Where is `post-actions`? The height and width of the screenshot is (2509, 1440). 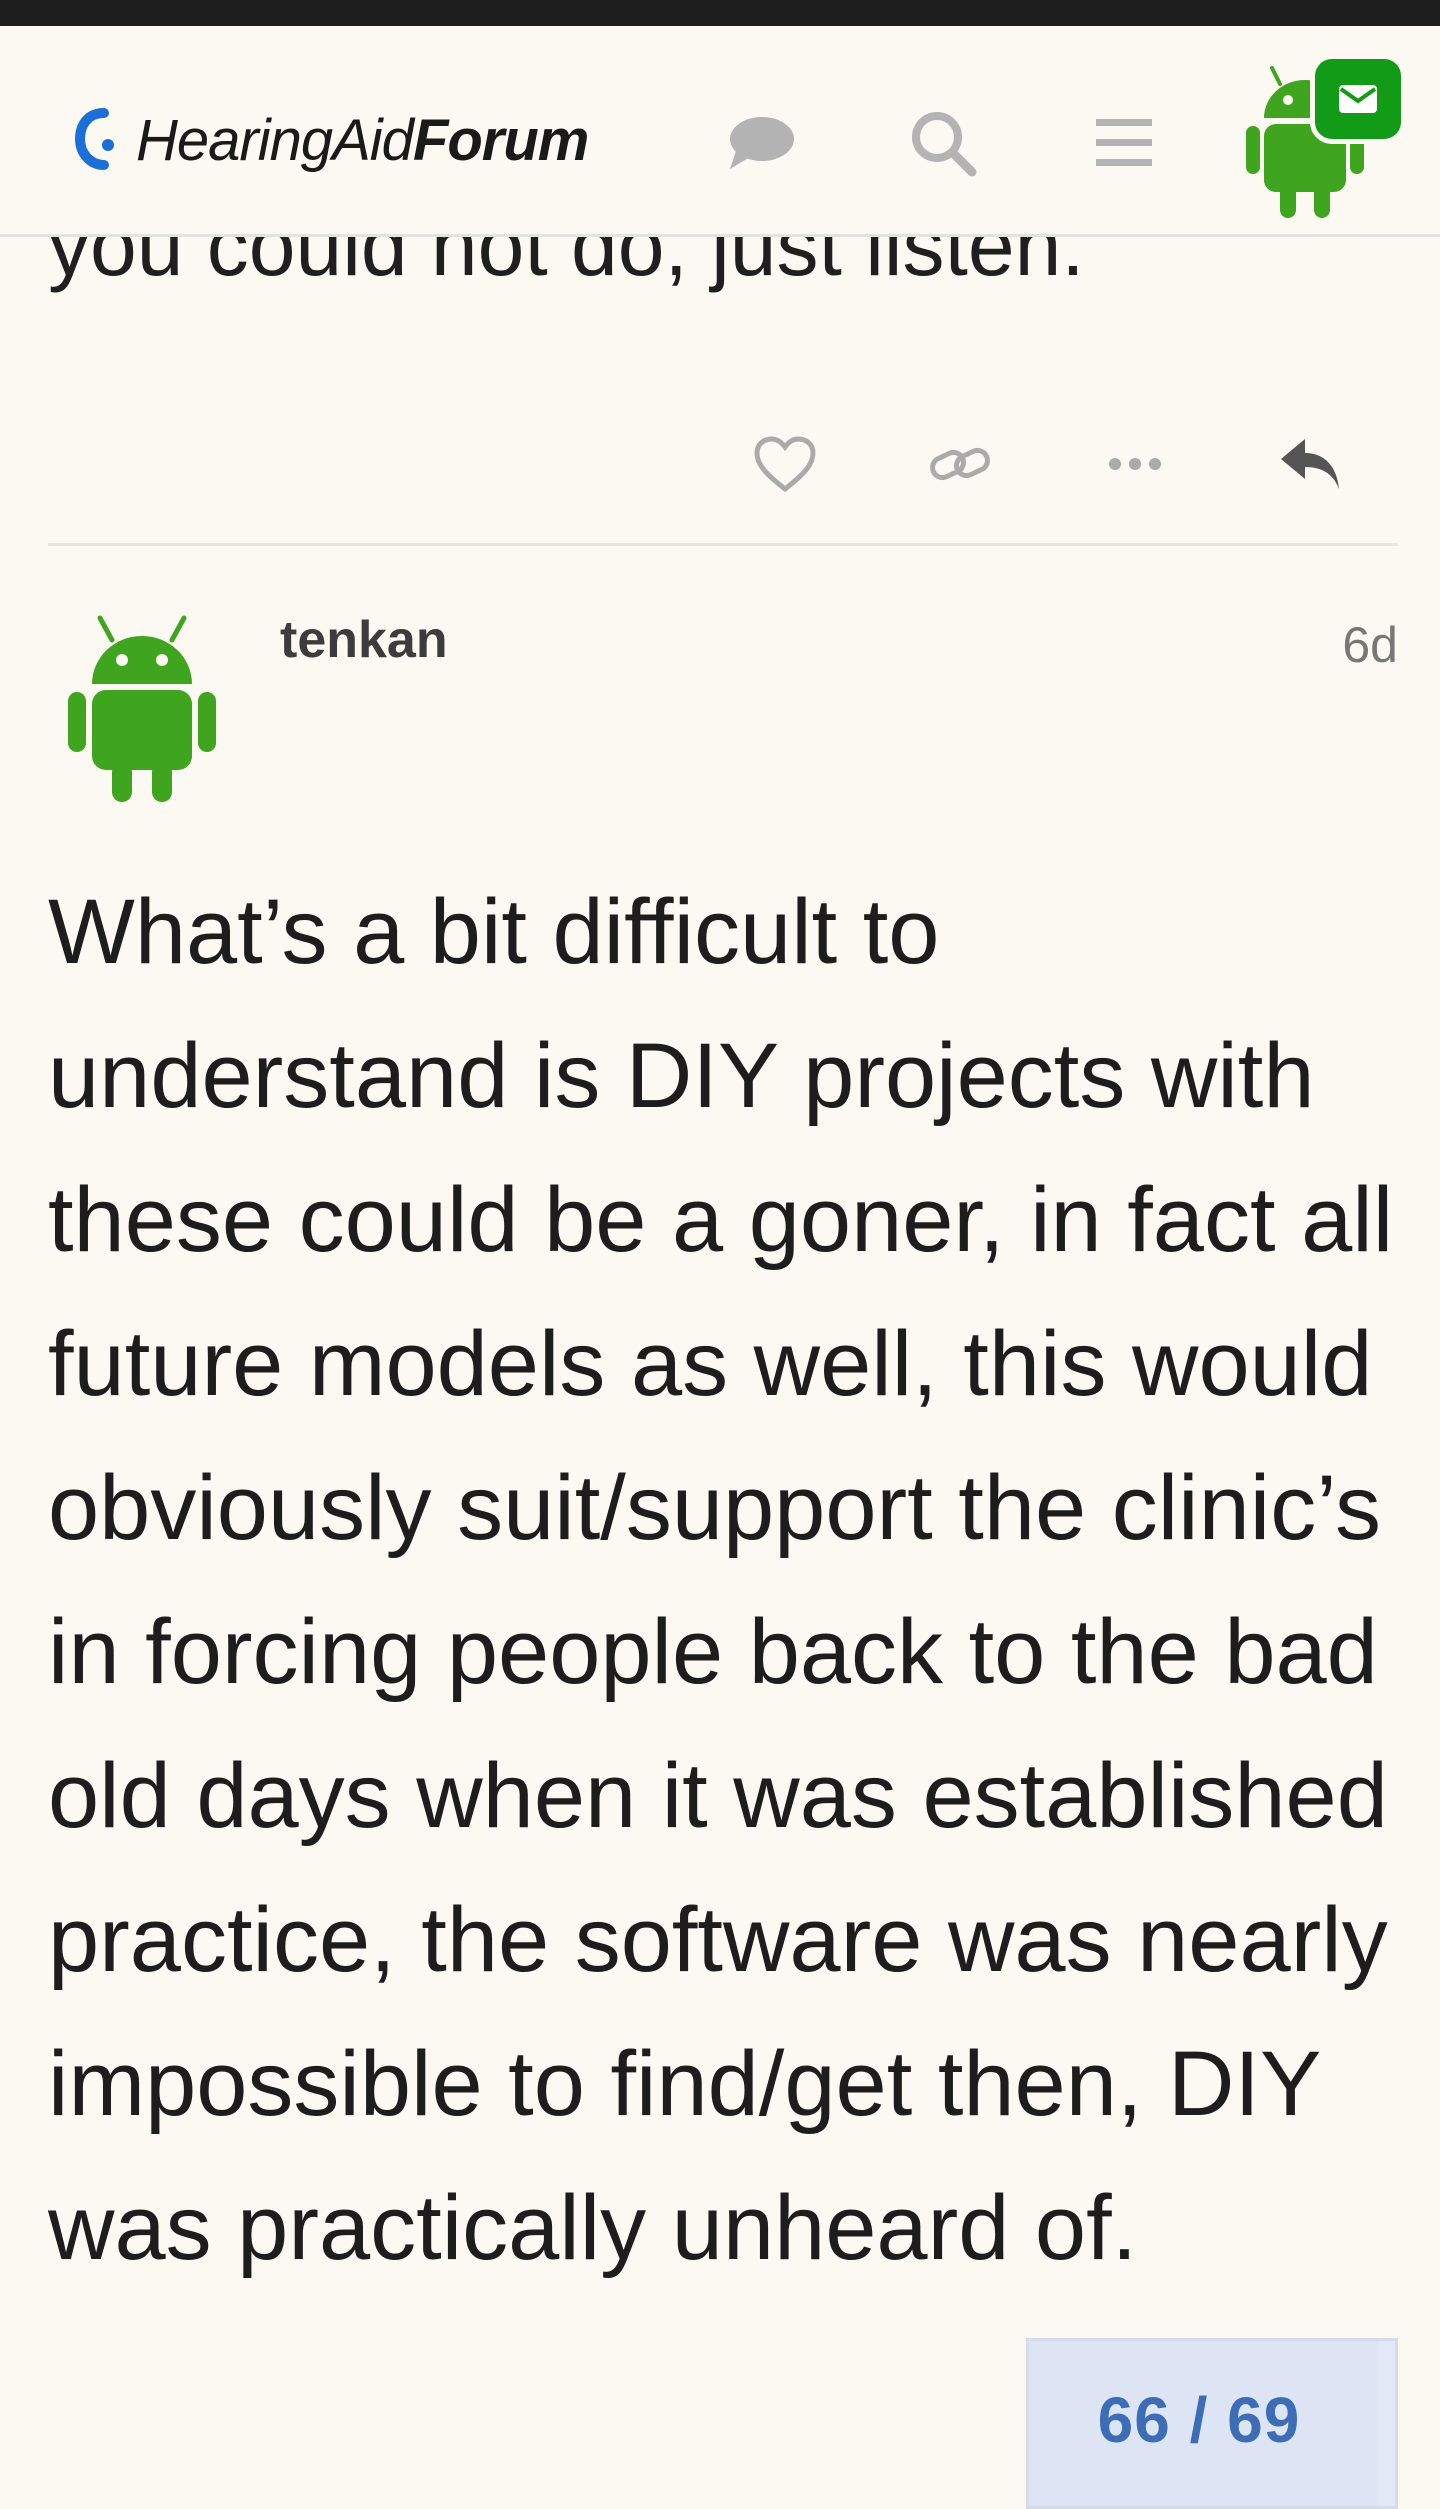
post-actions is located at coordinates (720, 464).